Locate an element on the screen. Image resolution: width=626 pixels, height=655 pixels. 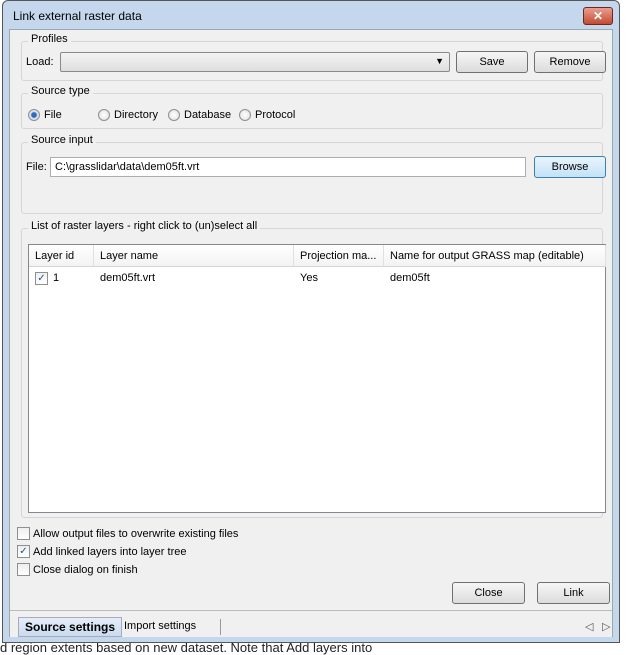
row-checkbox: ✓ is located at coordinates (41, 278).